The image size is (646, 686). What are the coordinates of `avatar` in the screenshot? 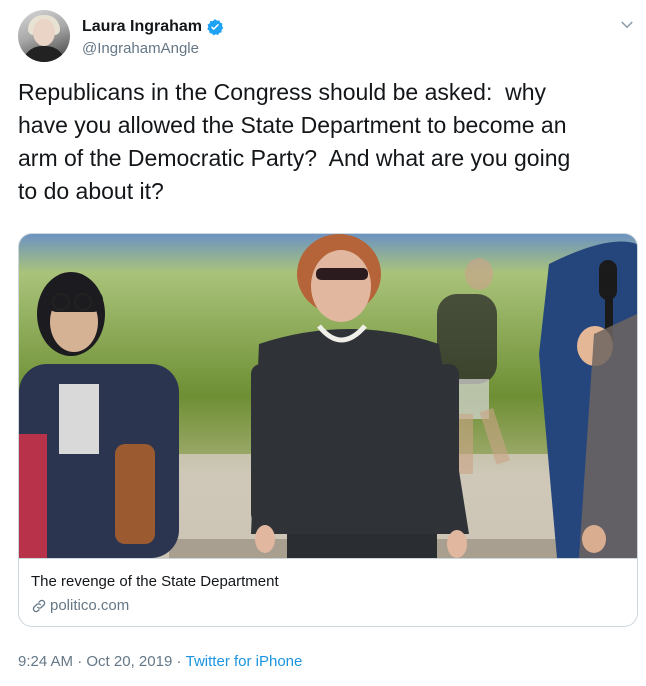 It's located at (44, 36).